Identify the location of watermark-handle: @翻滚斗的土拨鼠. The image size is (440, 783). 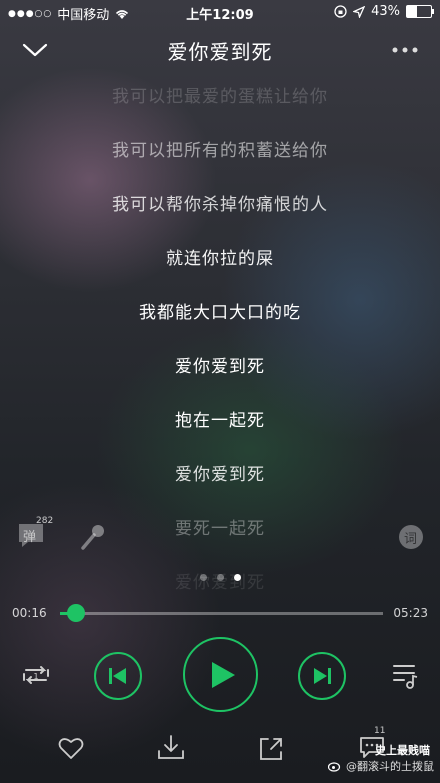
(390, 766).